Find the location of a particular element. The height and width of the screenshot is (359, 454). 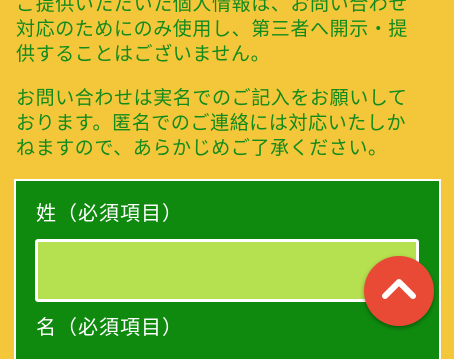

notice-line: 対応のためにのみ使用し、第三者へ開示・提 is located at coordinates (212, 29).